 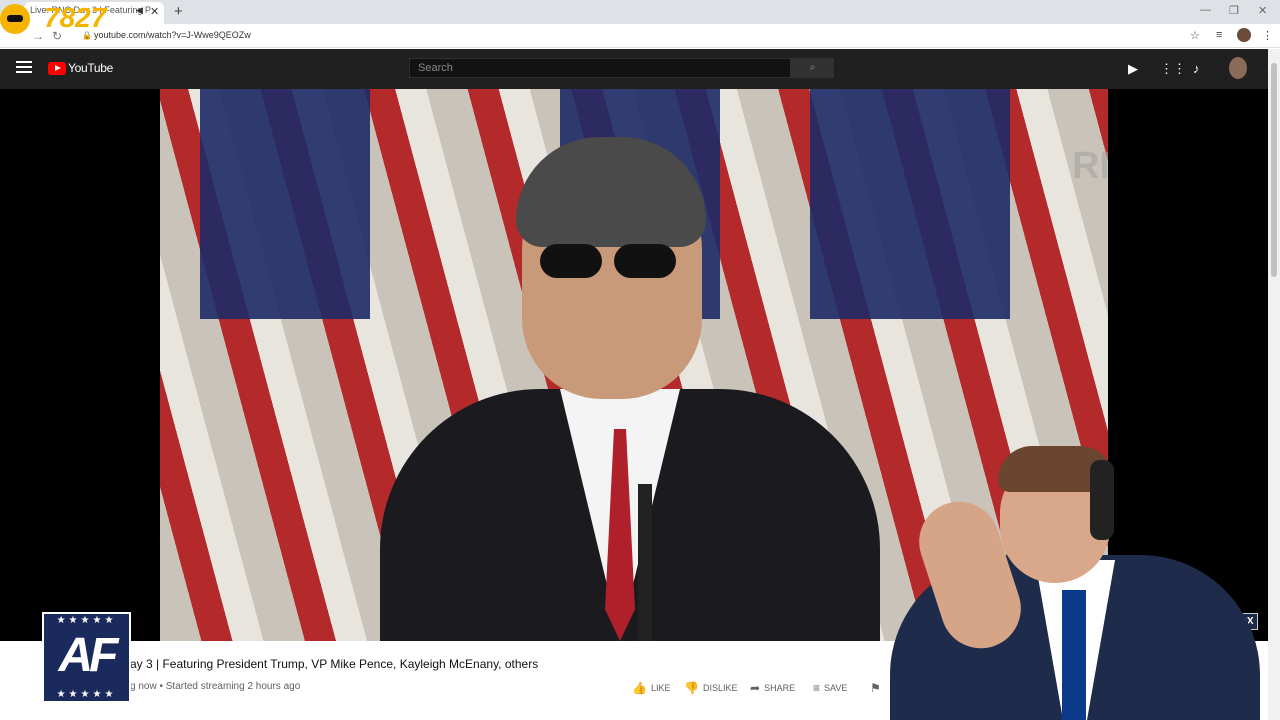 I want to click on scroll-thumb, so click(x=1274, y=170).